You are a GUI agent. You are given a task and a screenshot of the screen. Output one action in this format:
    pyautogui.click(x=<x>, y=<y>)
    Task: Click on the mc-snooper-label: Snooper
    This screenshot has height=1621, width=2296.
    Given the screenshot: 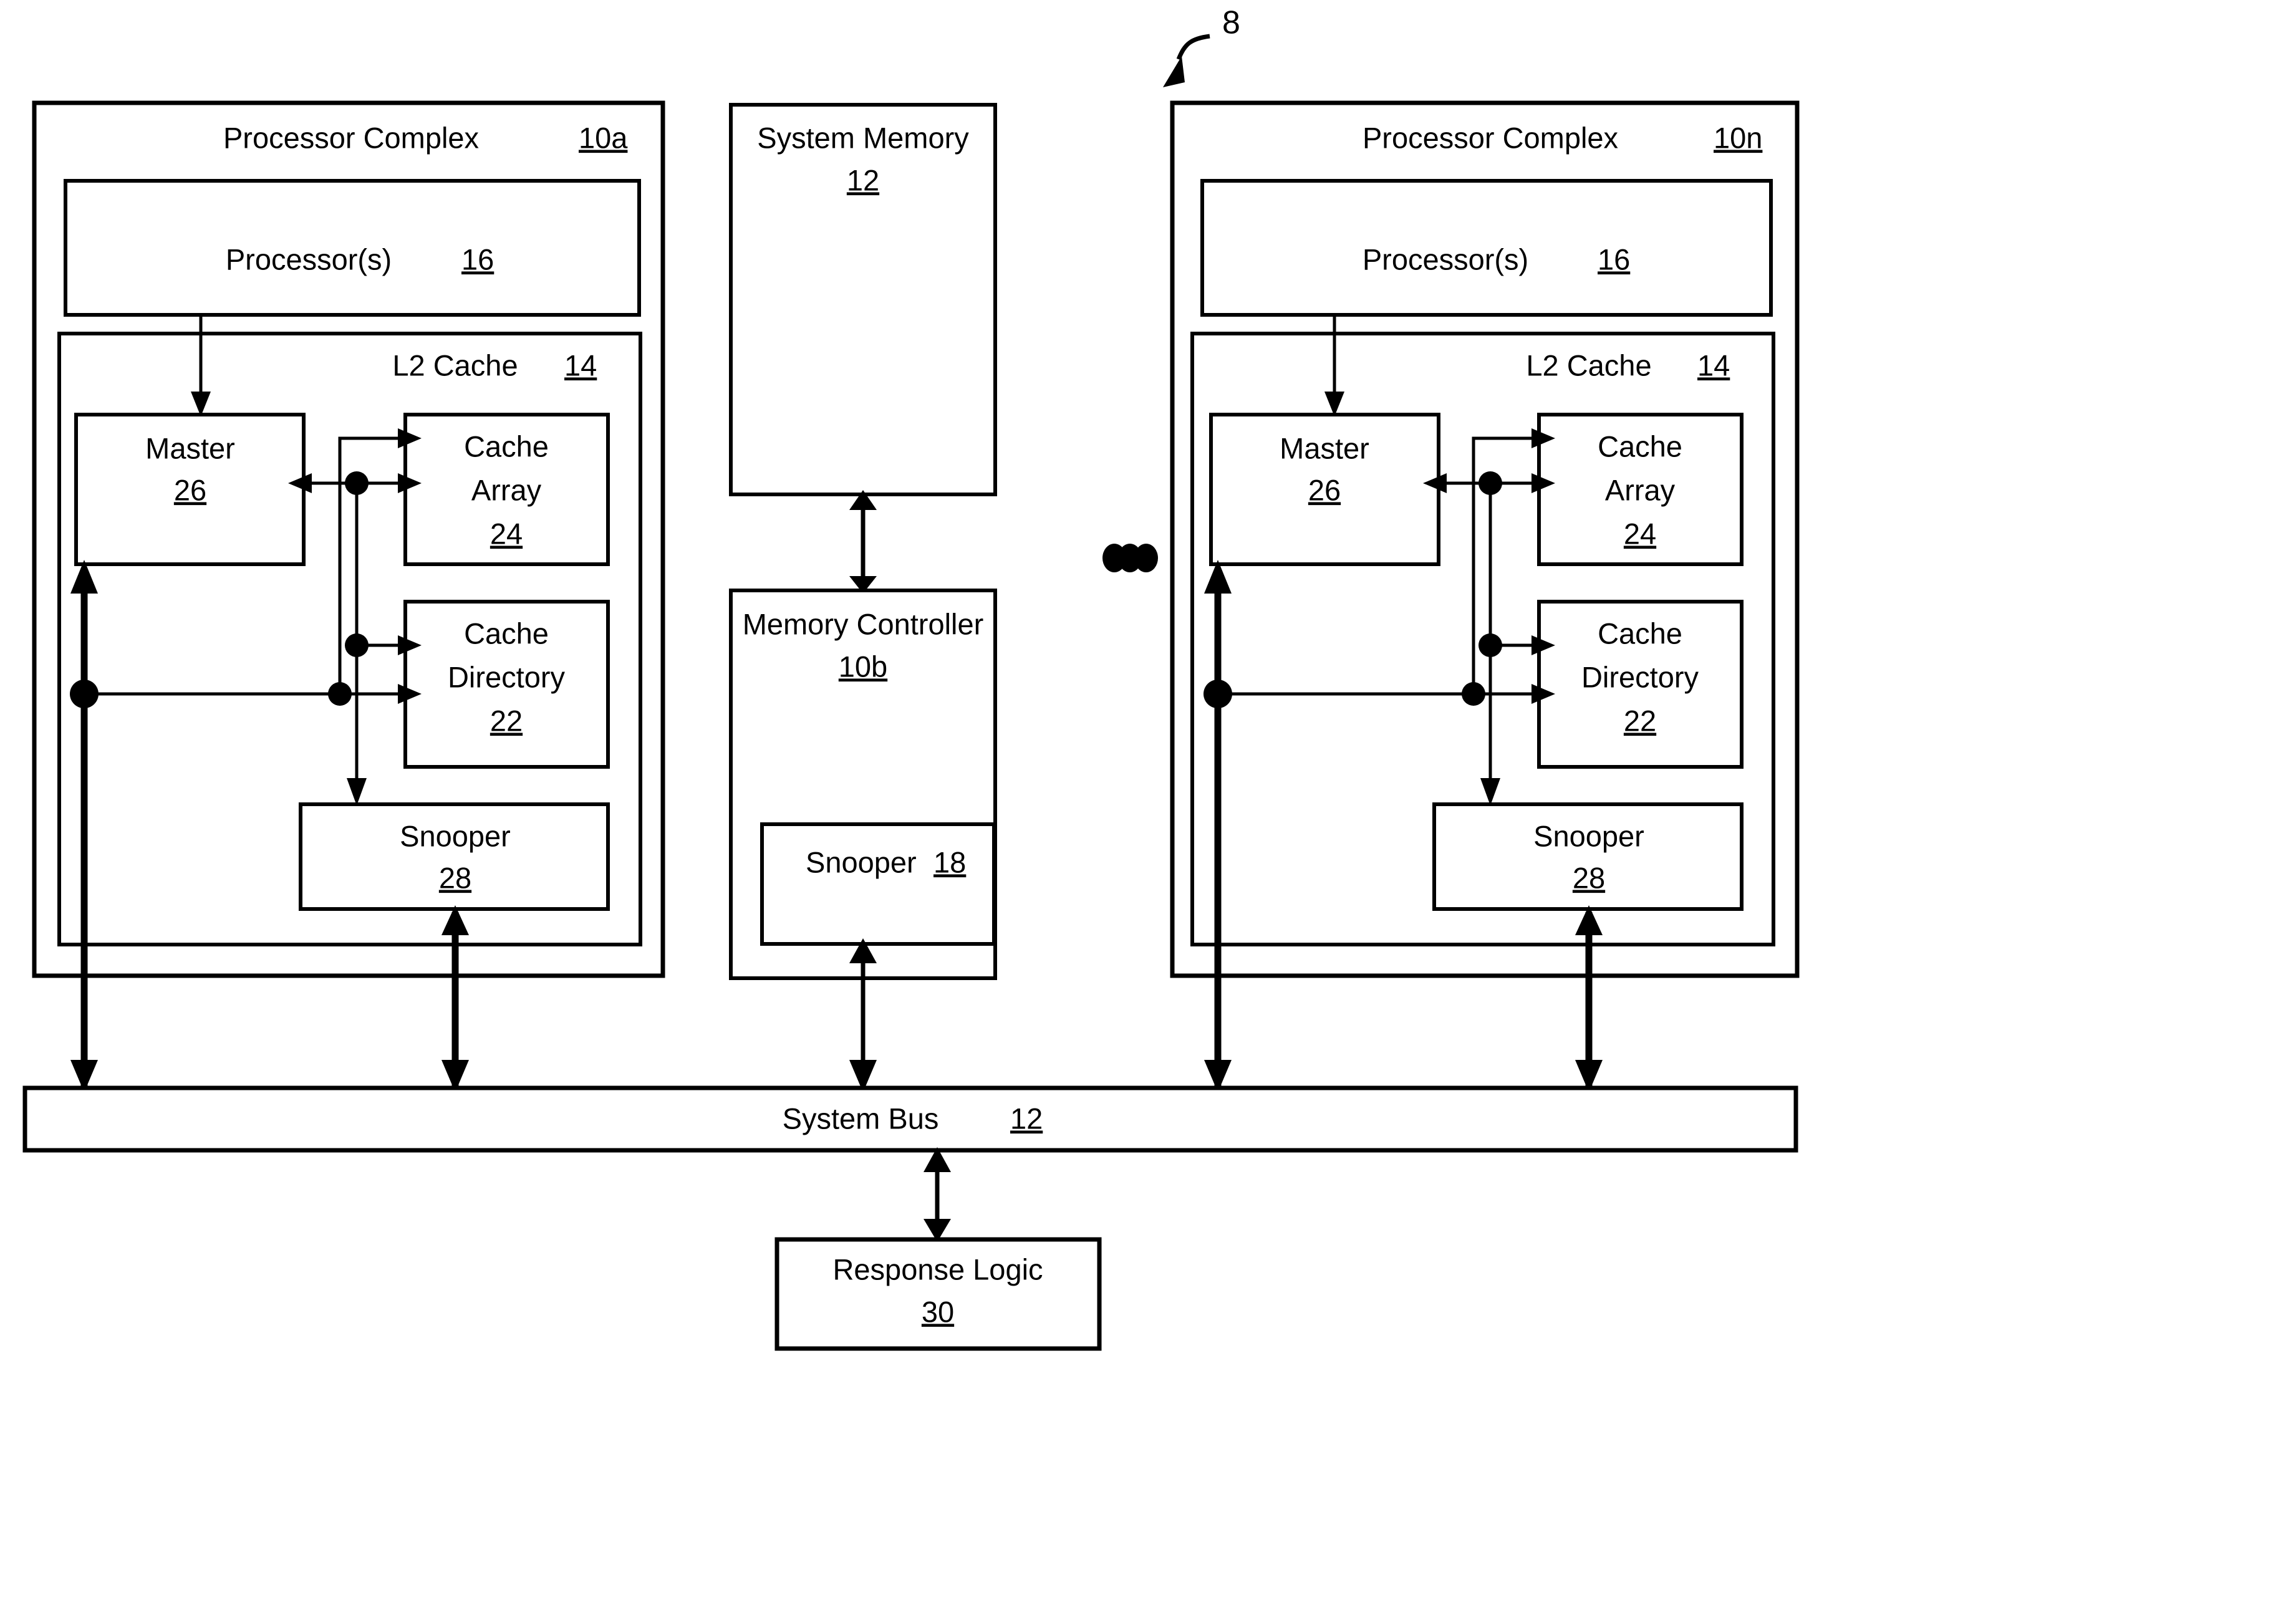 What is the action you would take?
    pyautogui.click(x=861, y=862)
    